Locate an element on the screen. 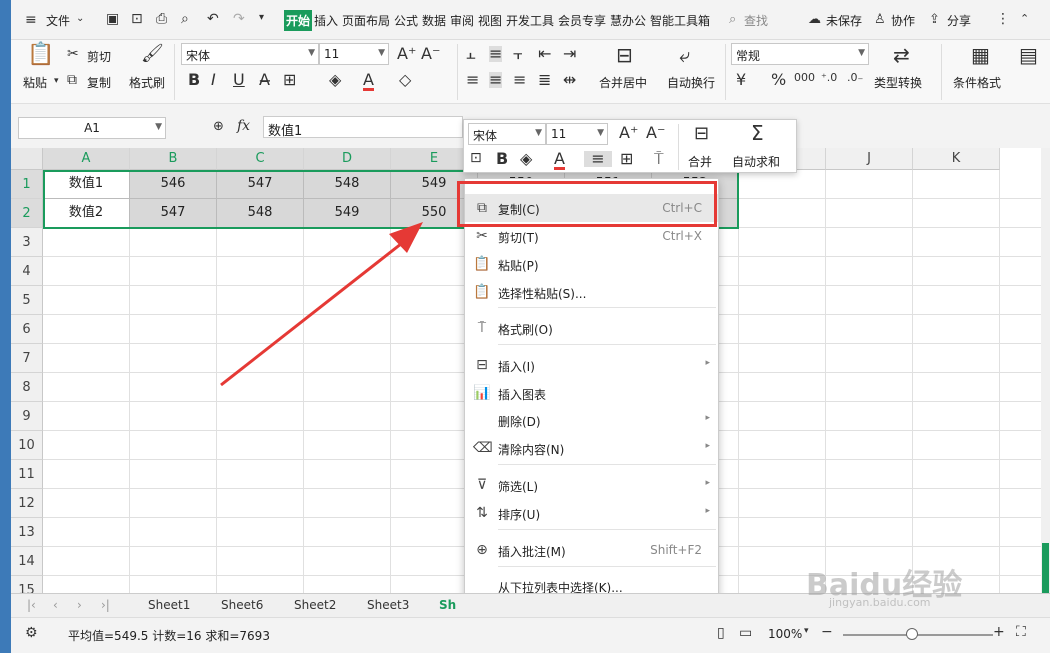  tab-member: 会员专享 is located at coordinates (582, 20).